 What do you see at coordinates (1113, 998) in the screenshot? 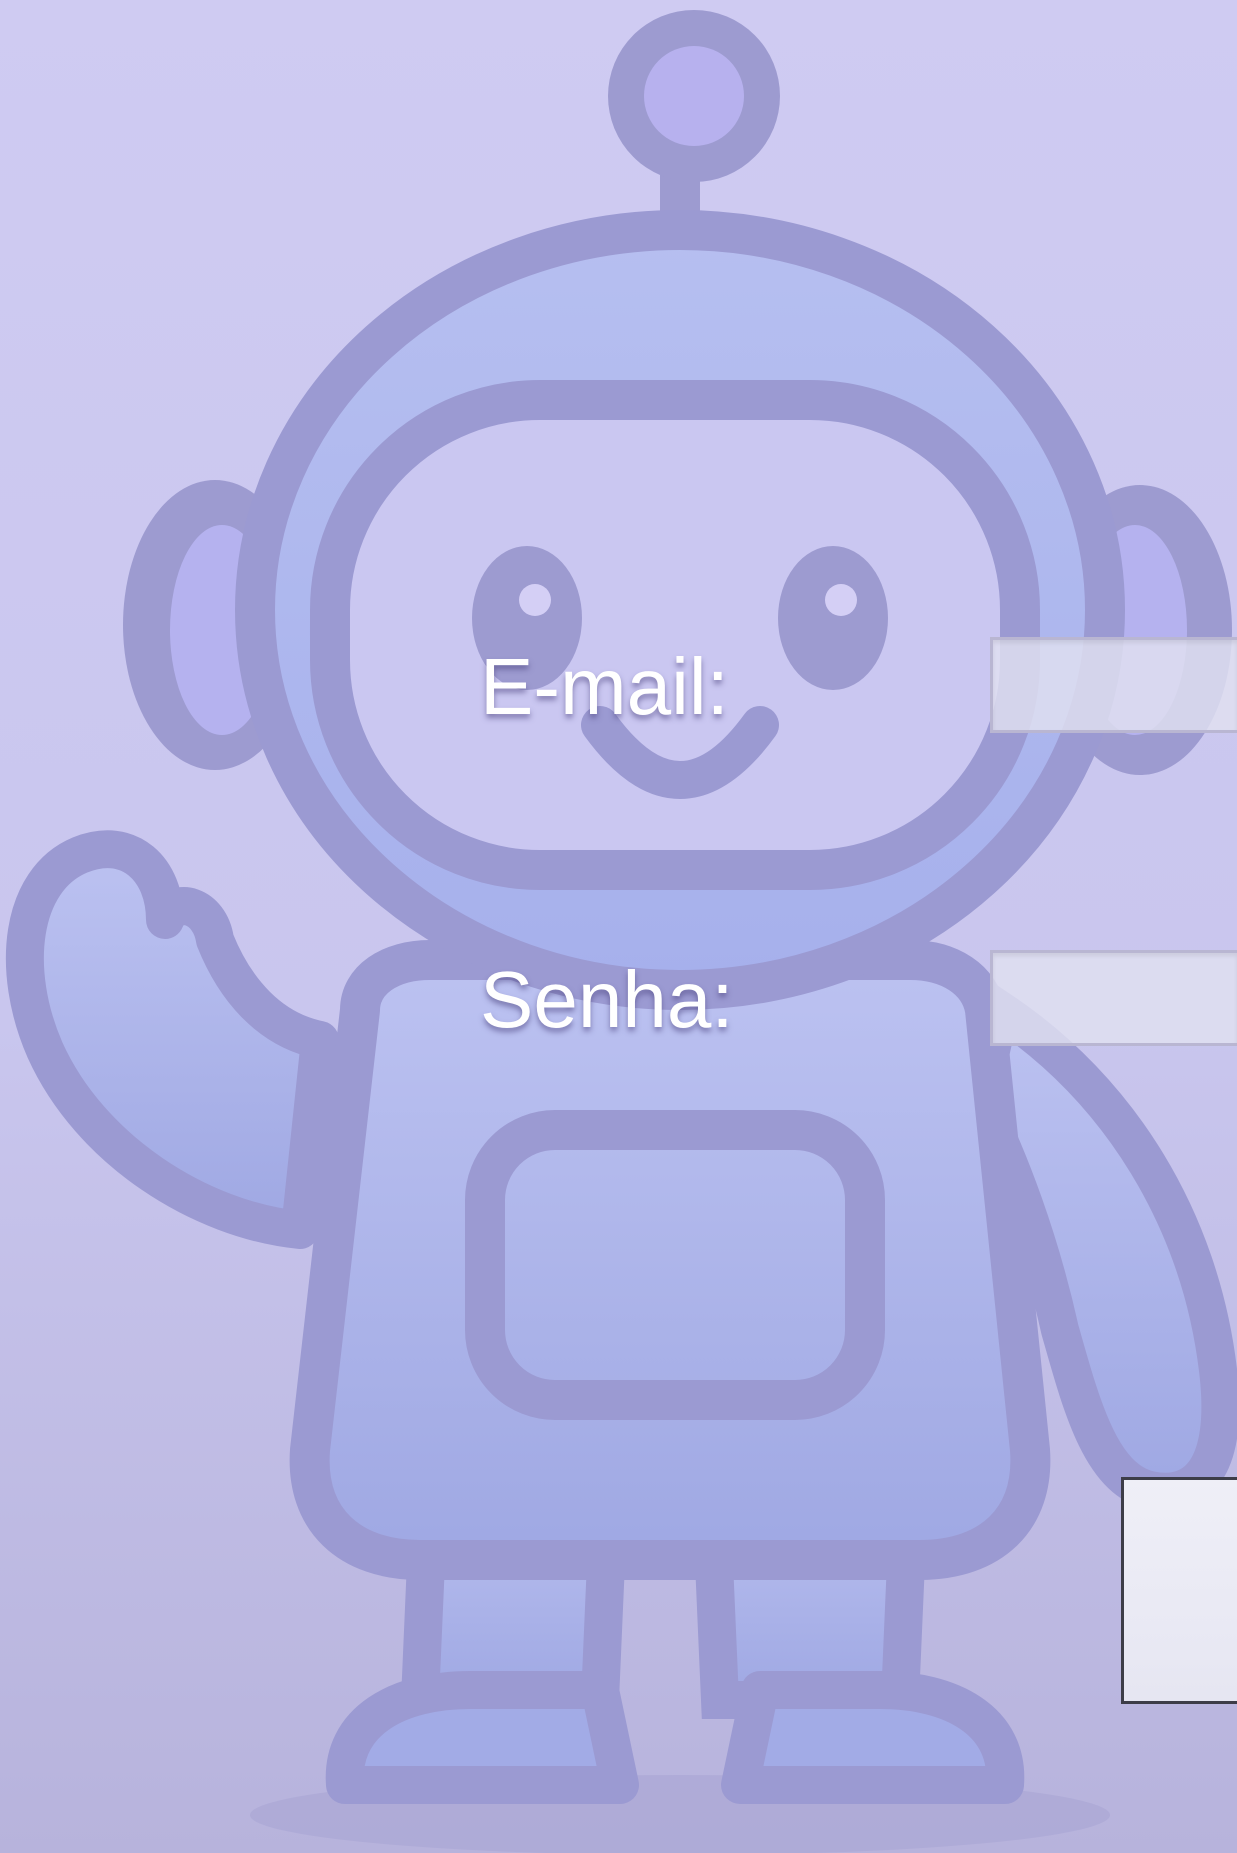
I see `password-field` at bounding box center [1113, 998].